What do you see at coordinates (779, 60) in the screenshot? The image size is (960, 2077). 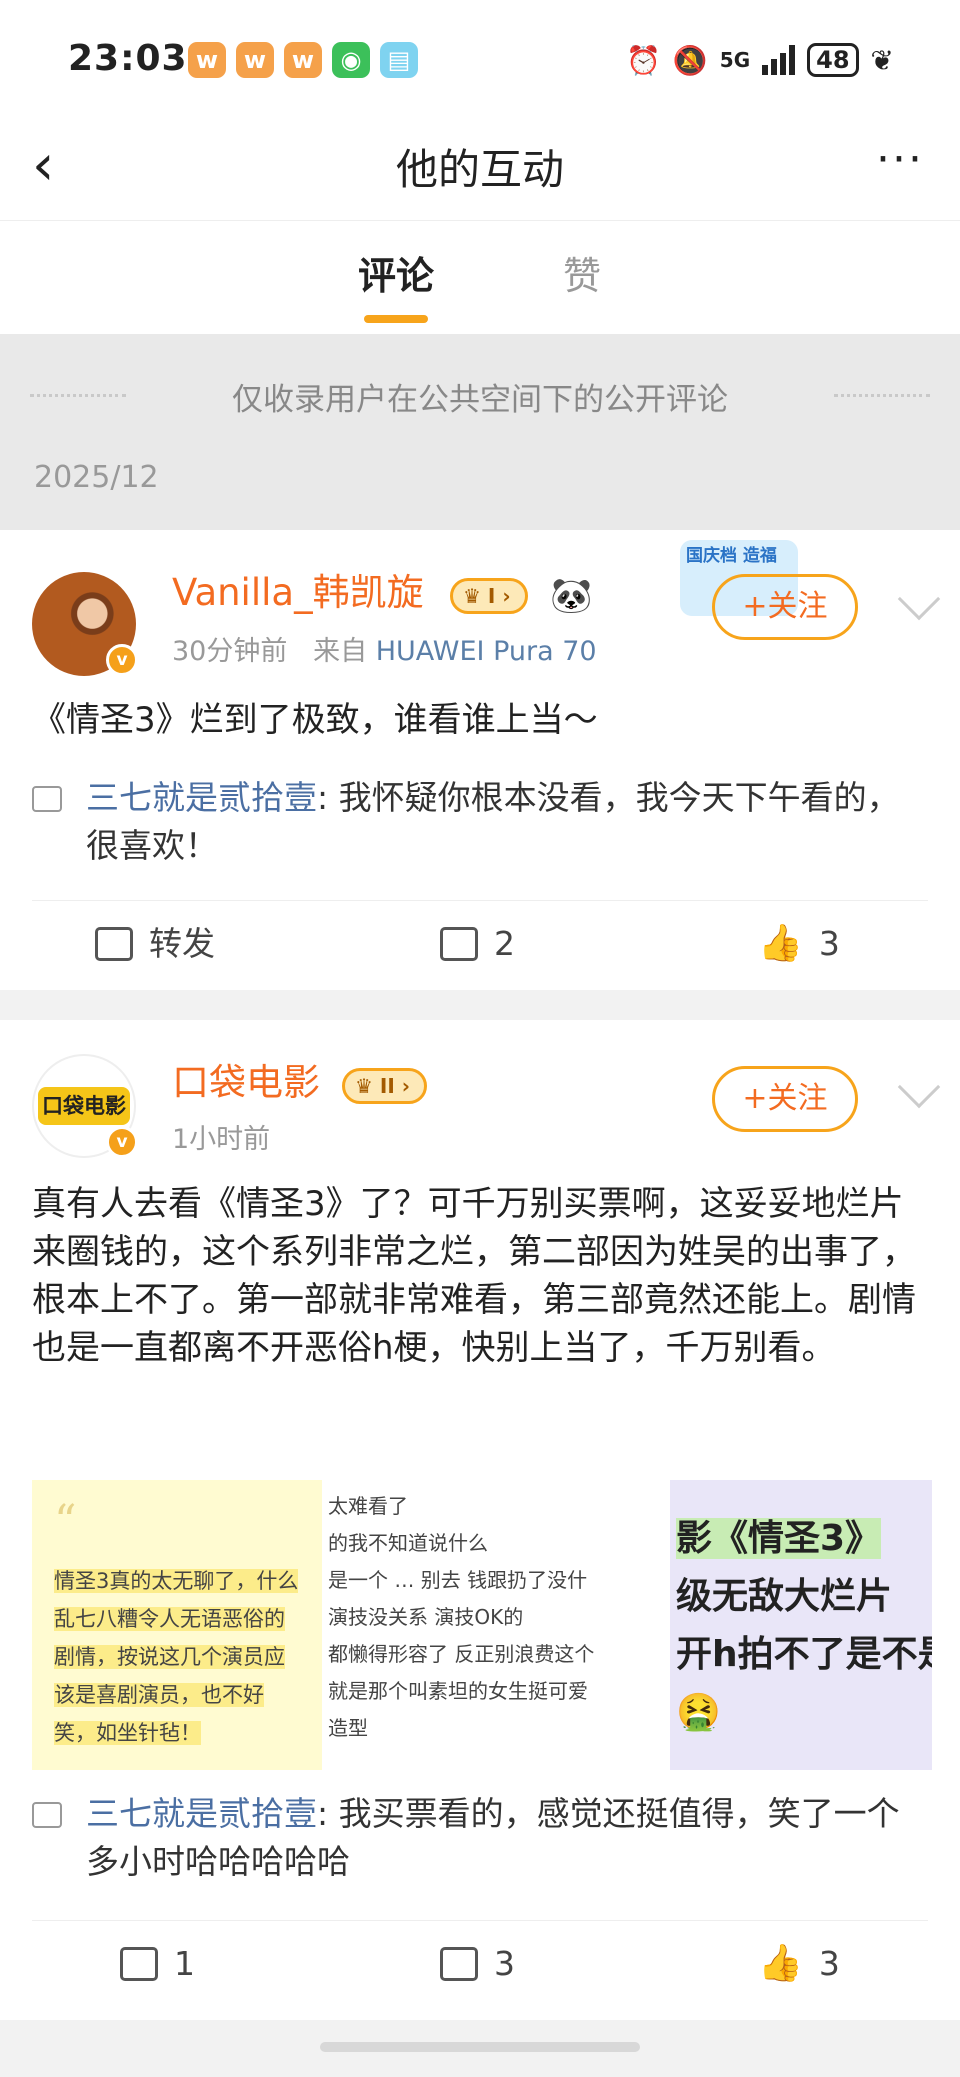 I see `signal-icon` at bounding box center [779, 60].